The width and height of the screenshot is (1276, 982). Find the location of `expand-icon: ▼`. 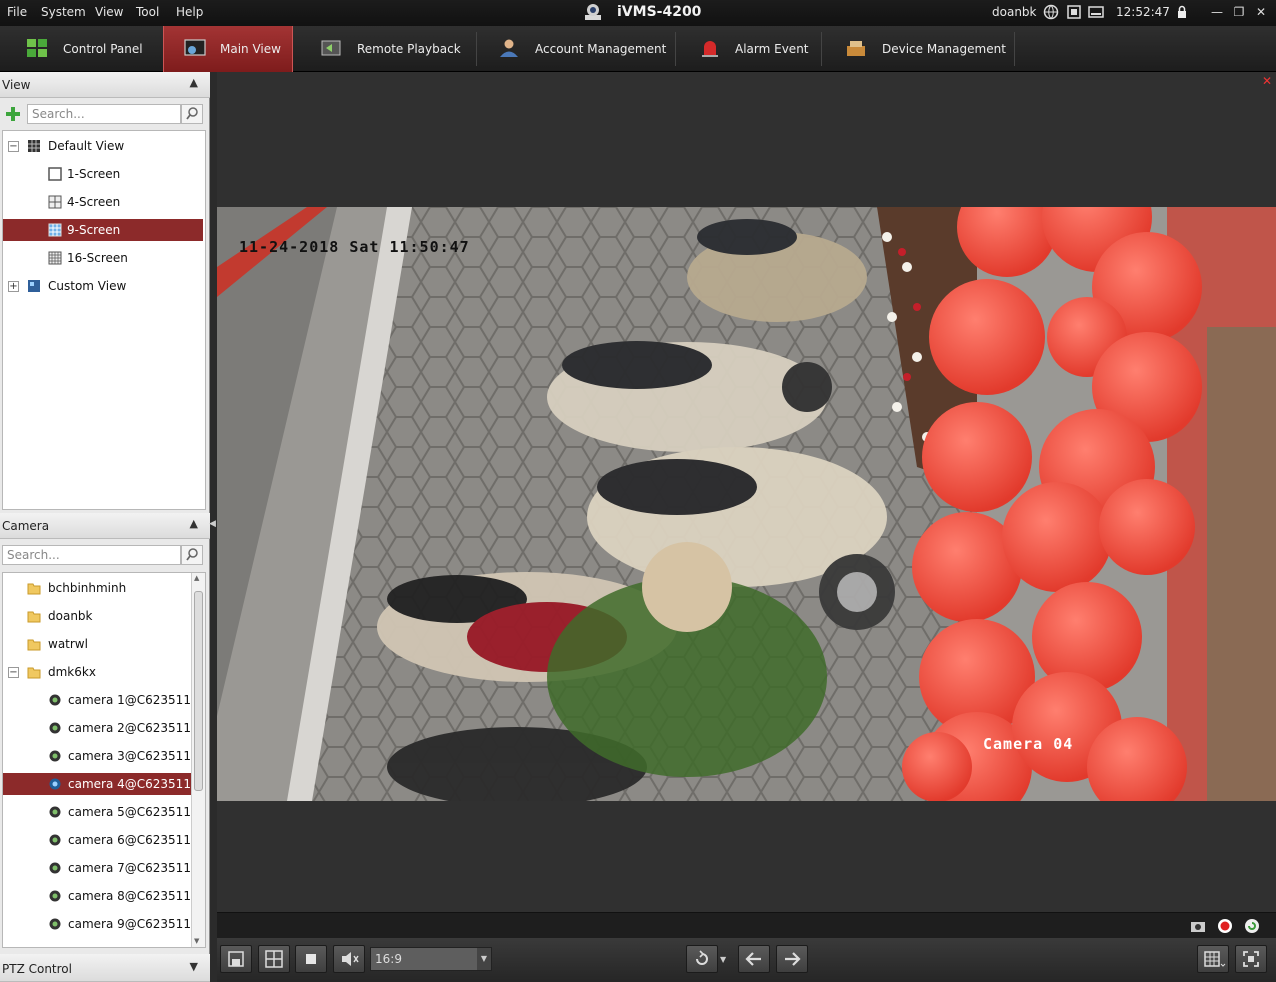

expand-icon: ▼ is located at coordinates (194, 966).